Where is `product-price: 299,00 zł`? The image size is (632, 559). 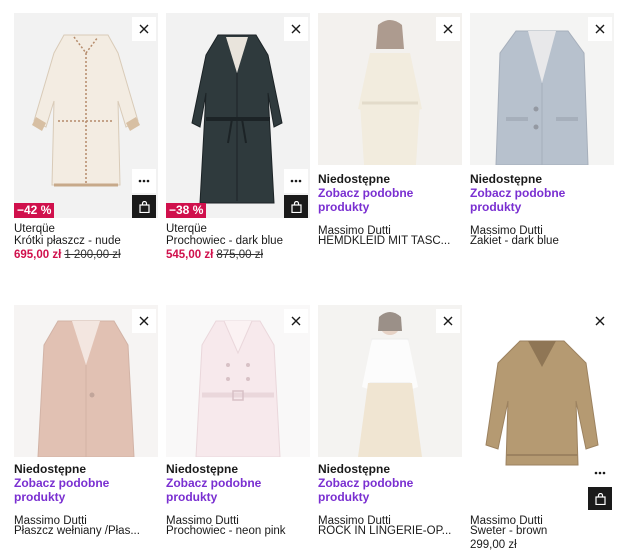
product-price: 299,00 zł is located at coordinates (493, 545).